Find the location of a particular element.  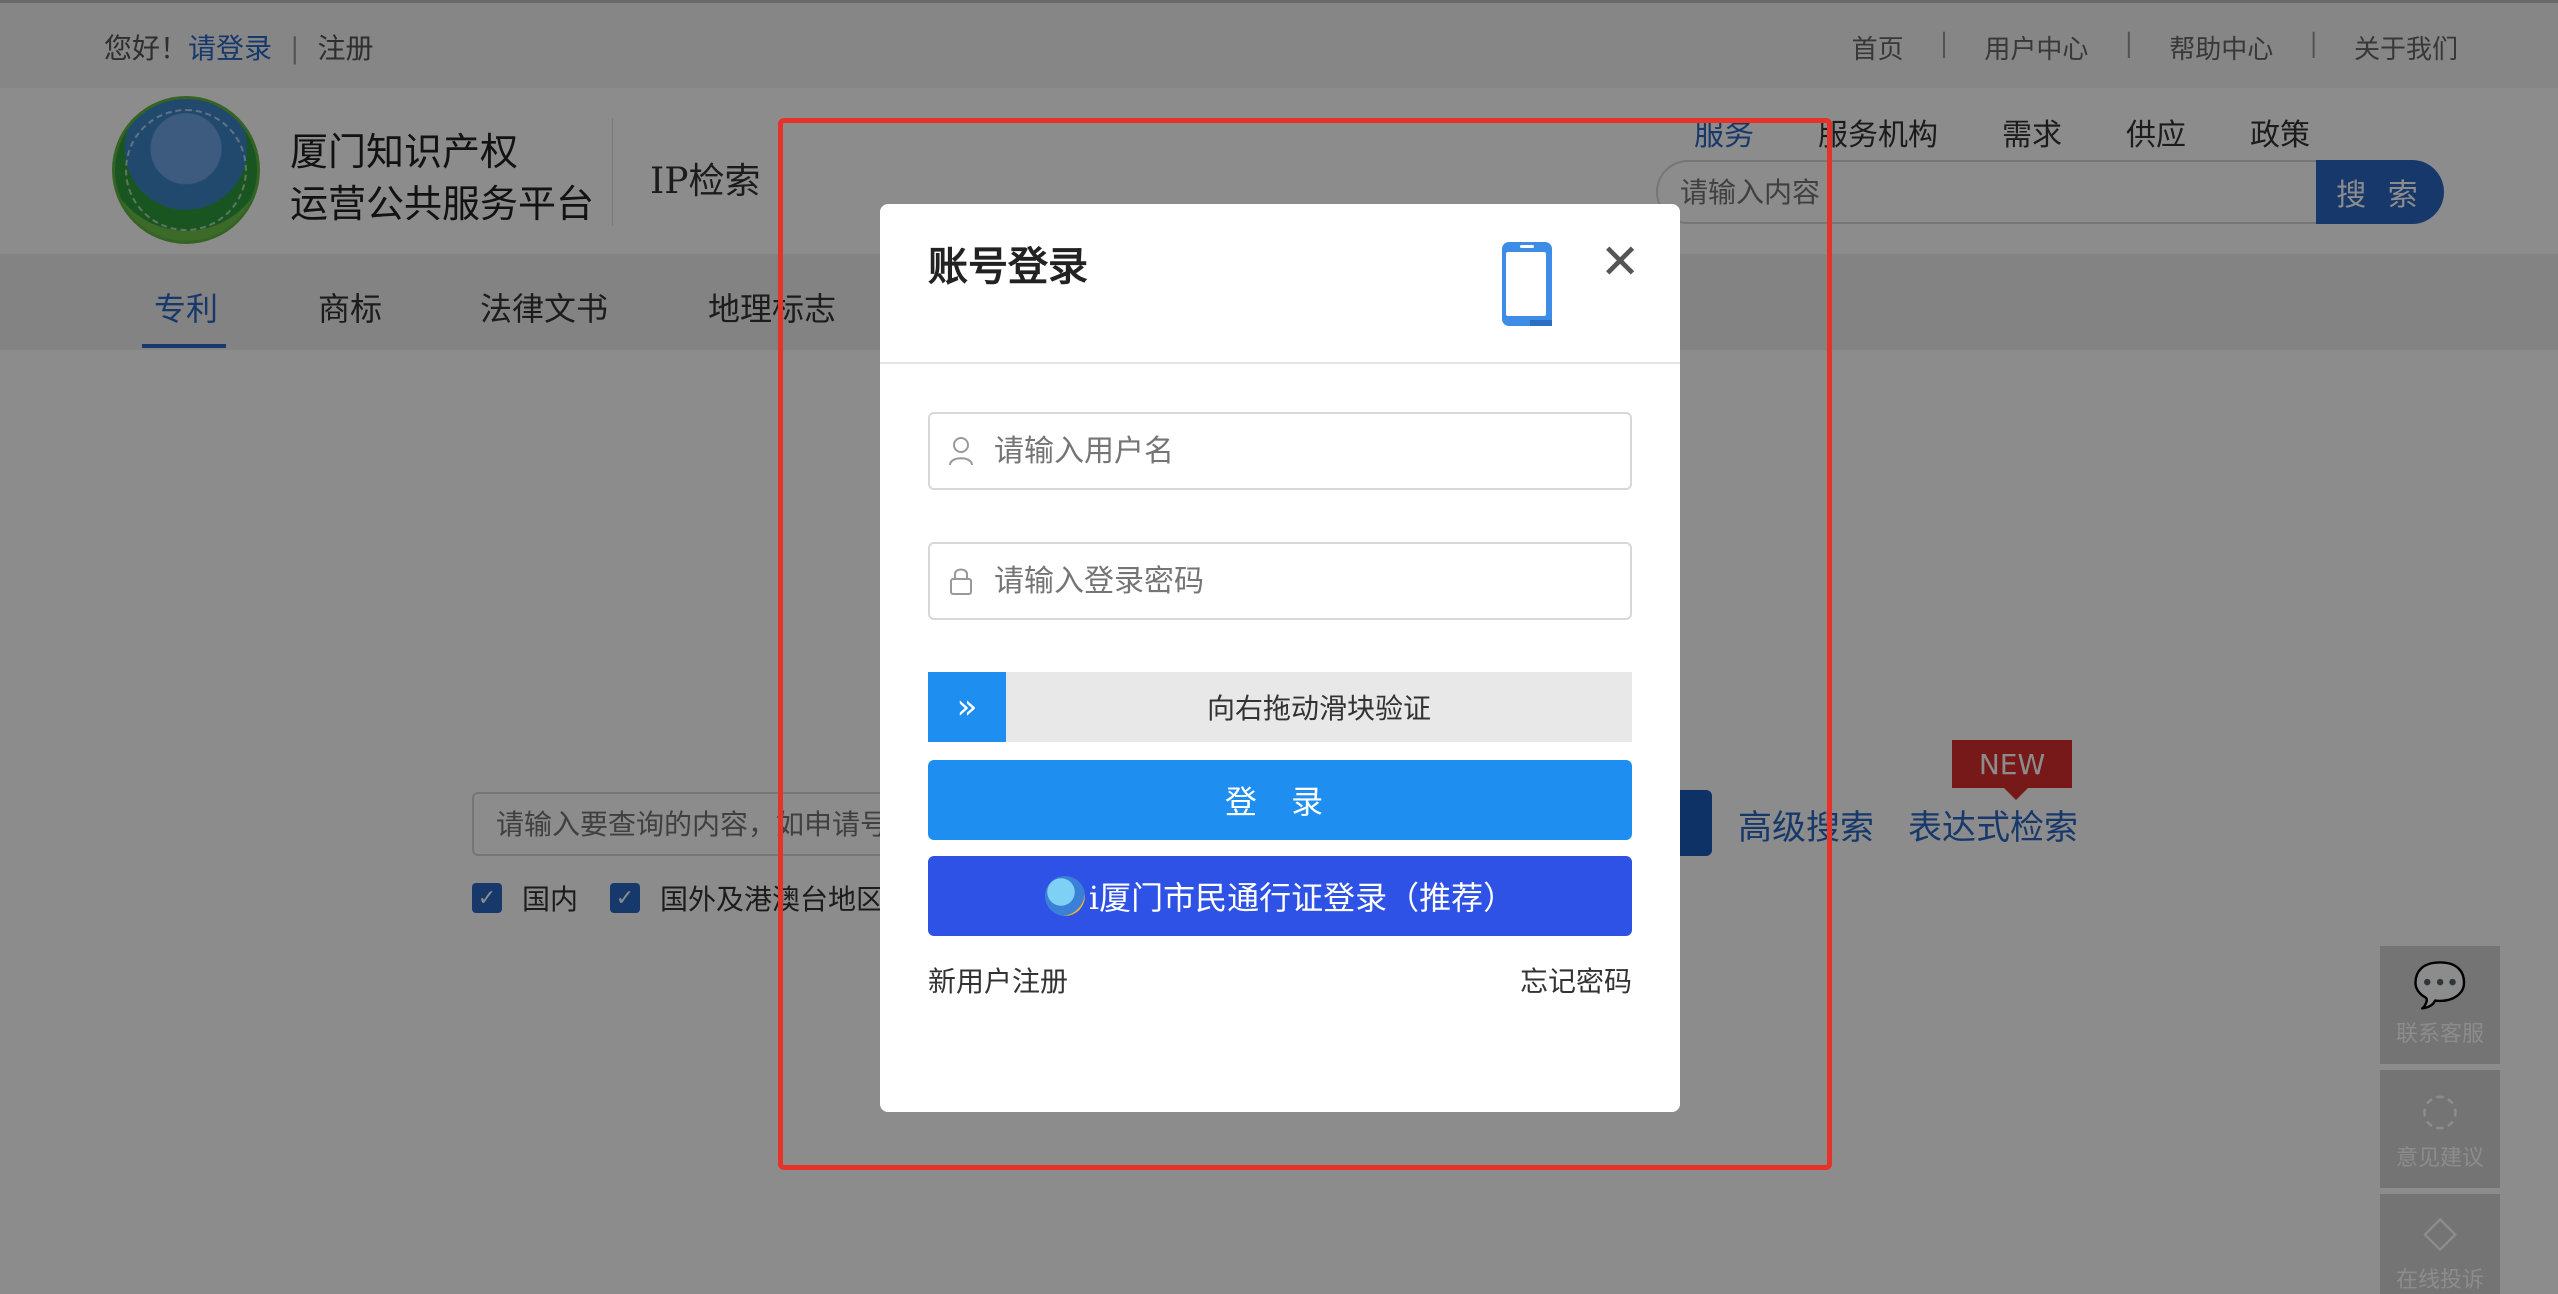

citizen-pass-label: i厦门市民通行证登录（推荐） is located at coordinates (1302, 898).